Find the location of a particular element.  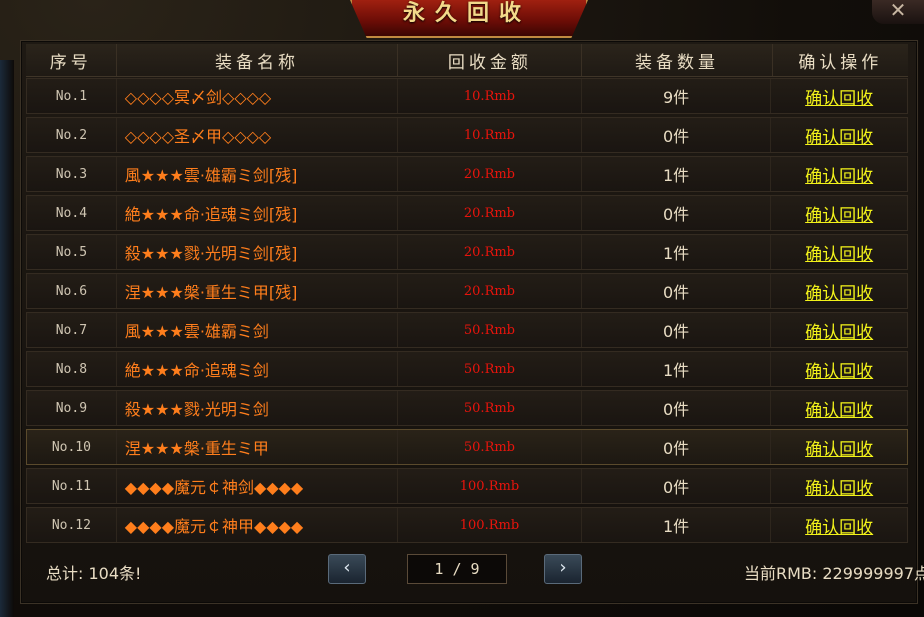

header-no: 序号 is located at coordinates (71, 60).